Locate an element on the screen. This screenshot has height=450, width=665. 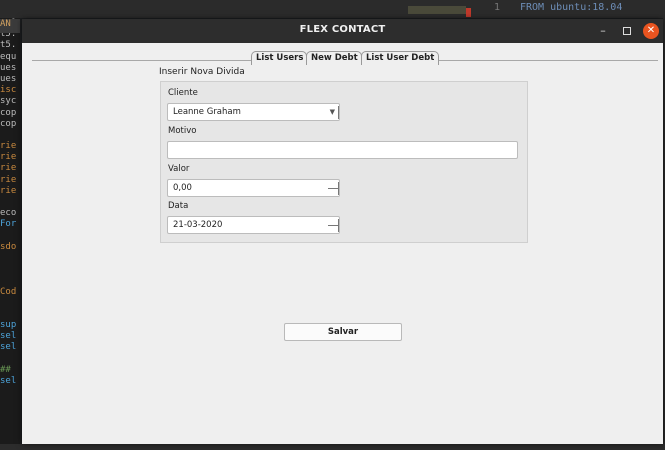
motivo-input is located at coordinates (342, 150).